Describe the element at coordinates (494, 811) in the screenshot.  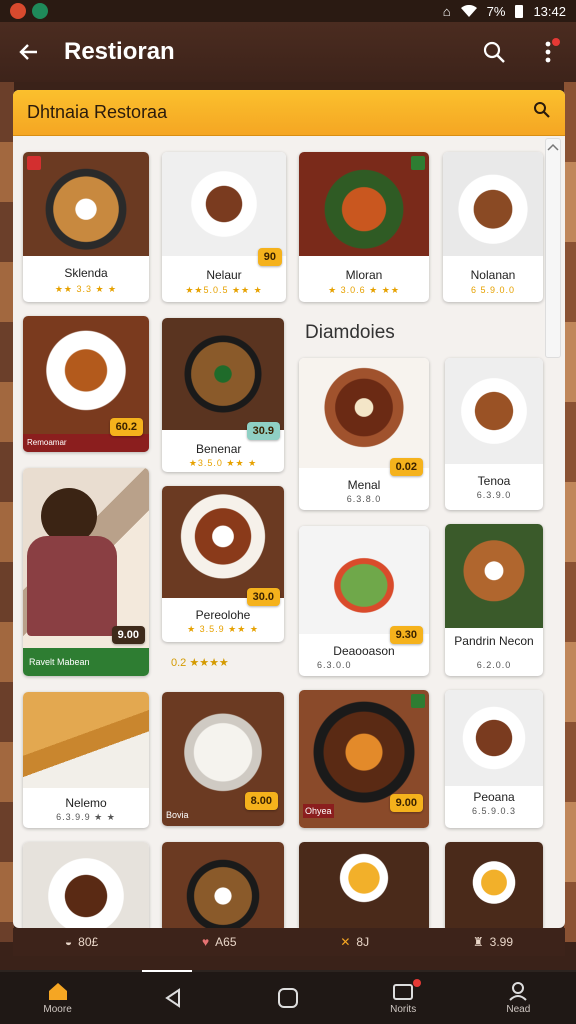
I see `food-rating: 6.5.9.0.3` at that location.